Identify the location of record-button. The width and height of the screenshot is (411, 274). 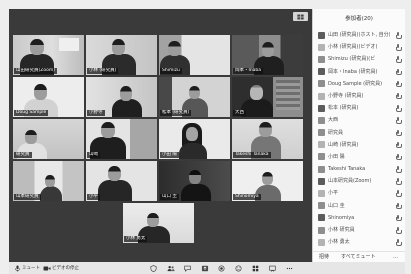
(221, 268).